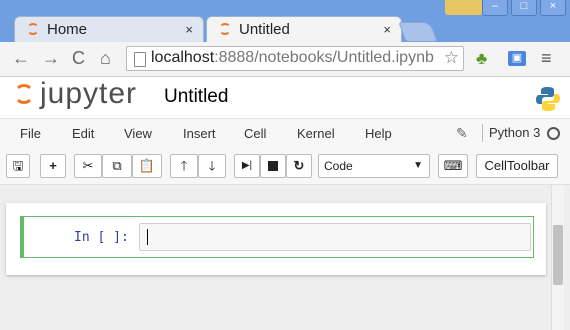 Image resolution: width=570 pixels, height=330 pixels. What do you see at coordinates (304, 29) in the screenshot?
I see `tab-untitled: Untitled ×` at bounding box center [304, 29].